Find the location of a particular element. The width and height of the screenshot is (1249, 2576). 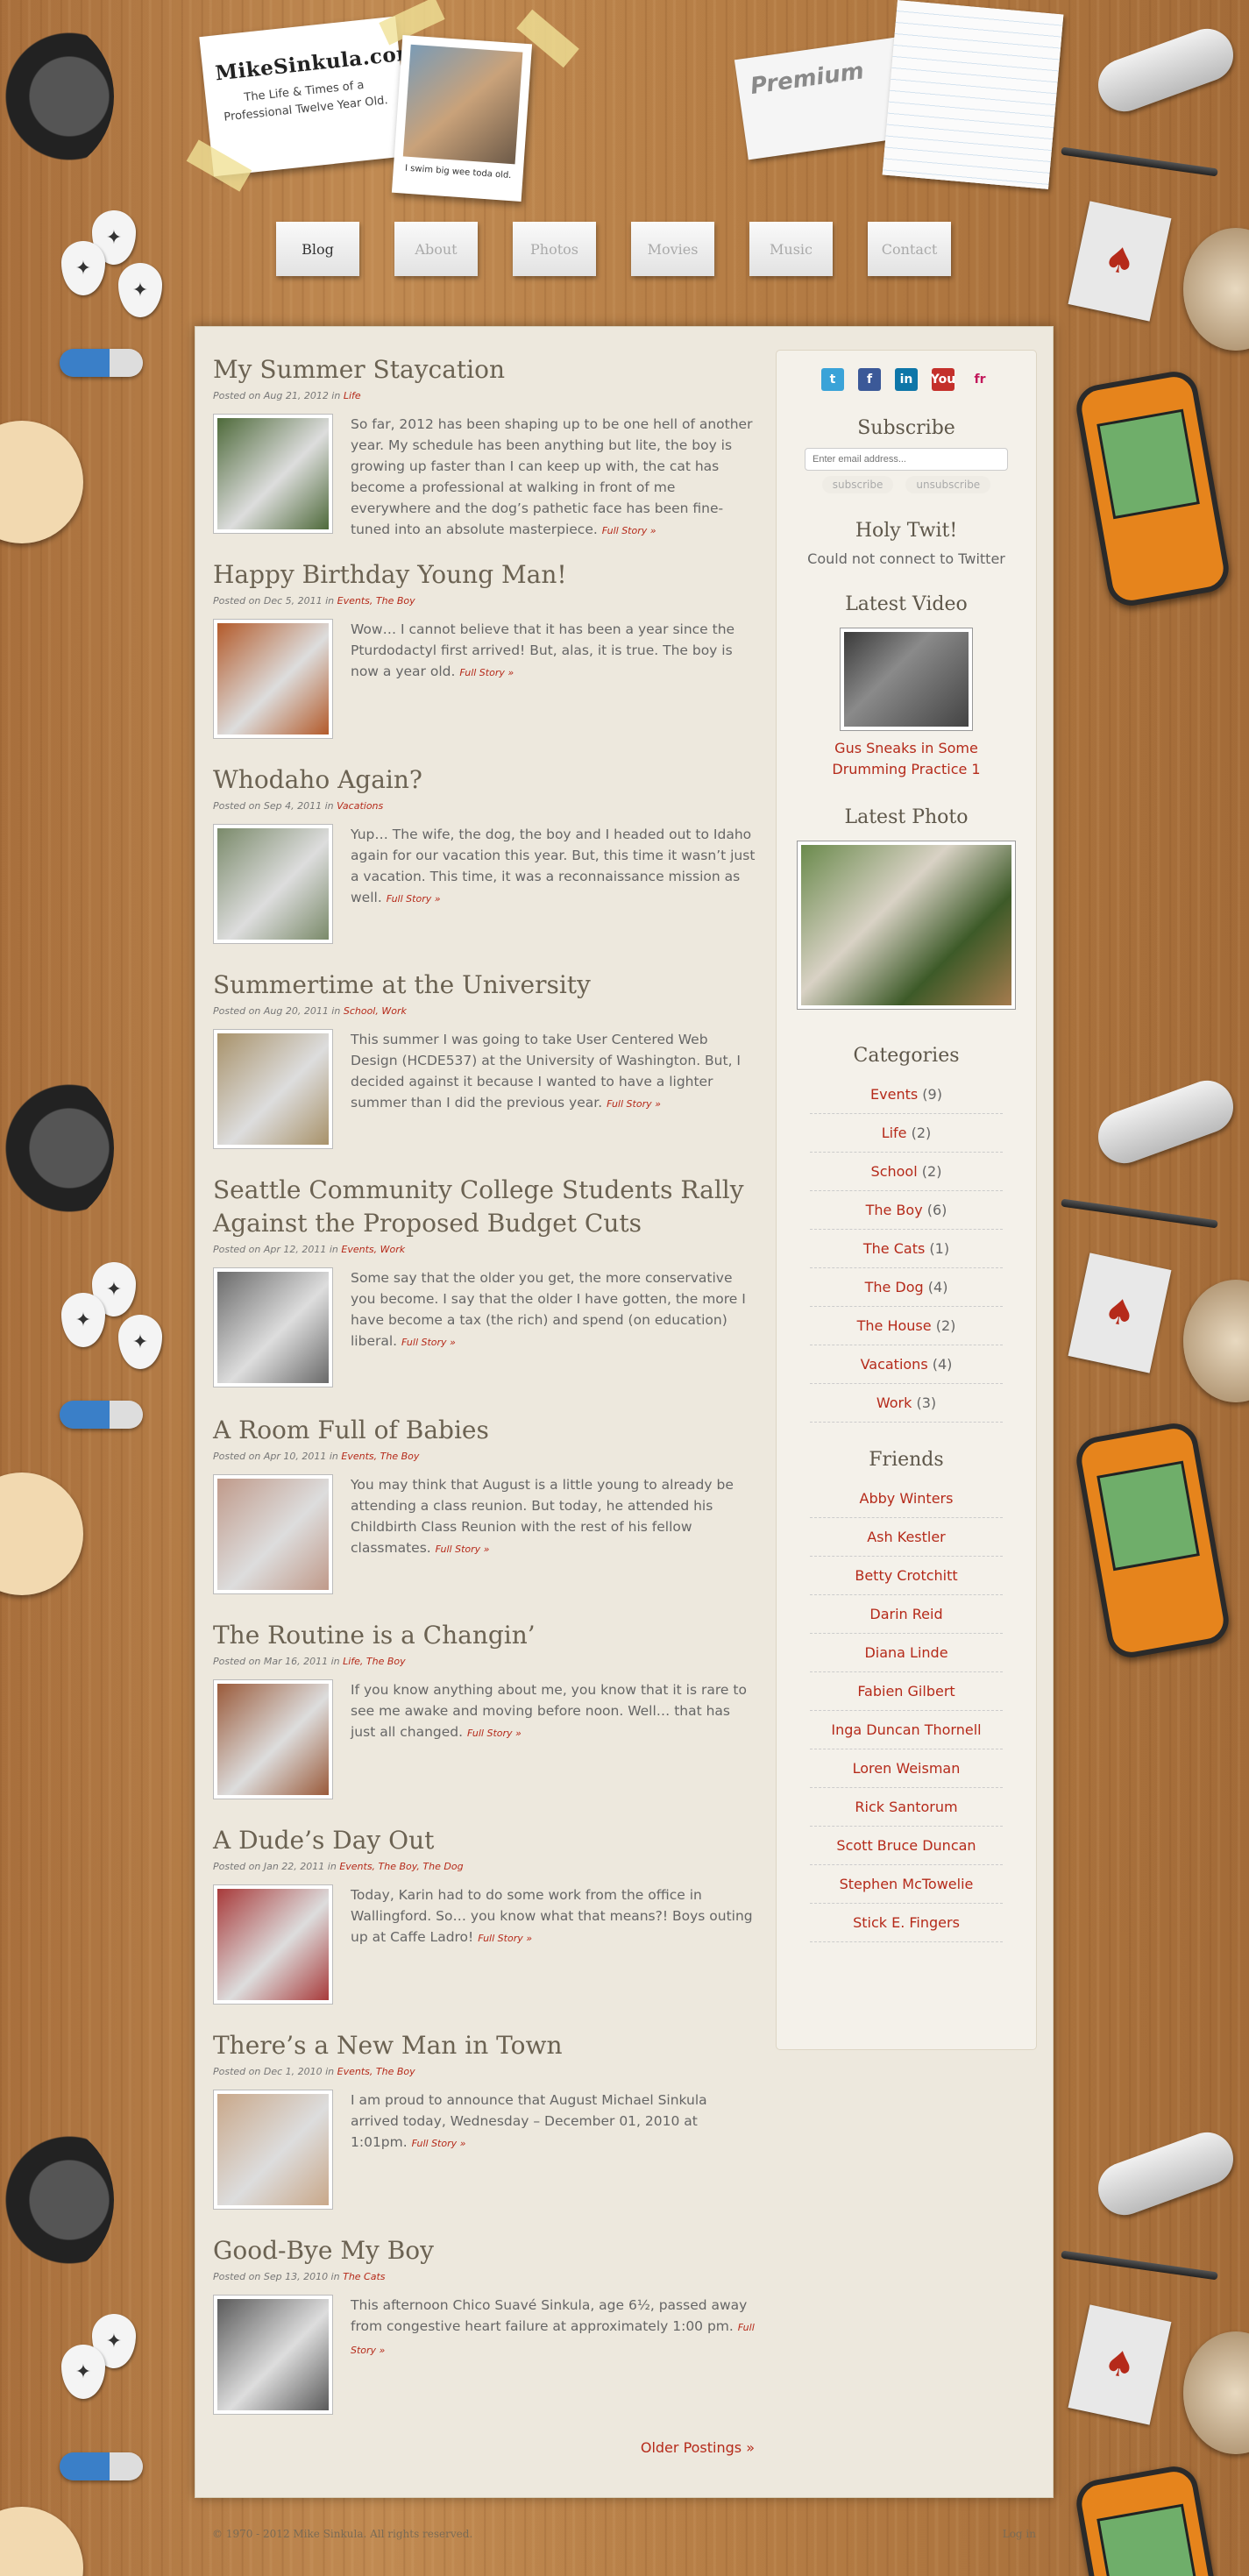

post-title: Whodaho Again? is located at coordinates (484, 780).